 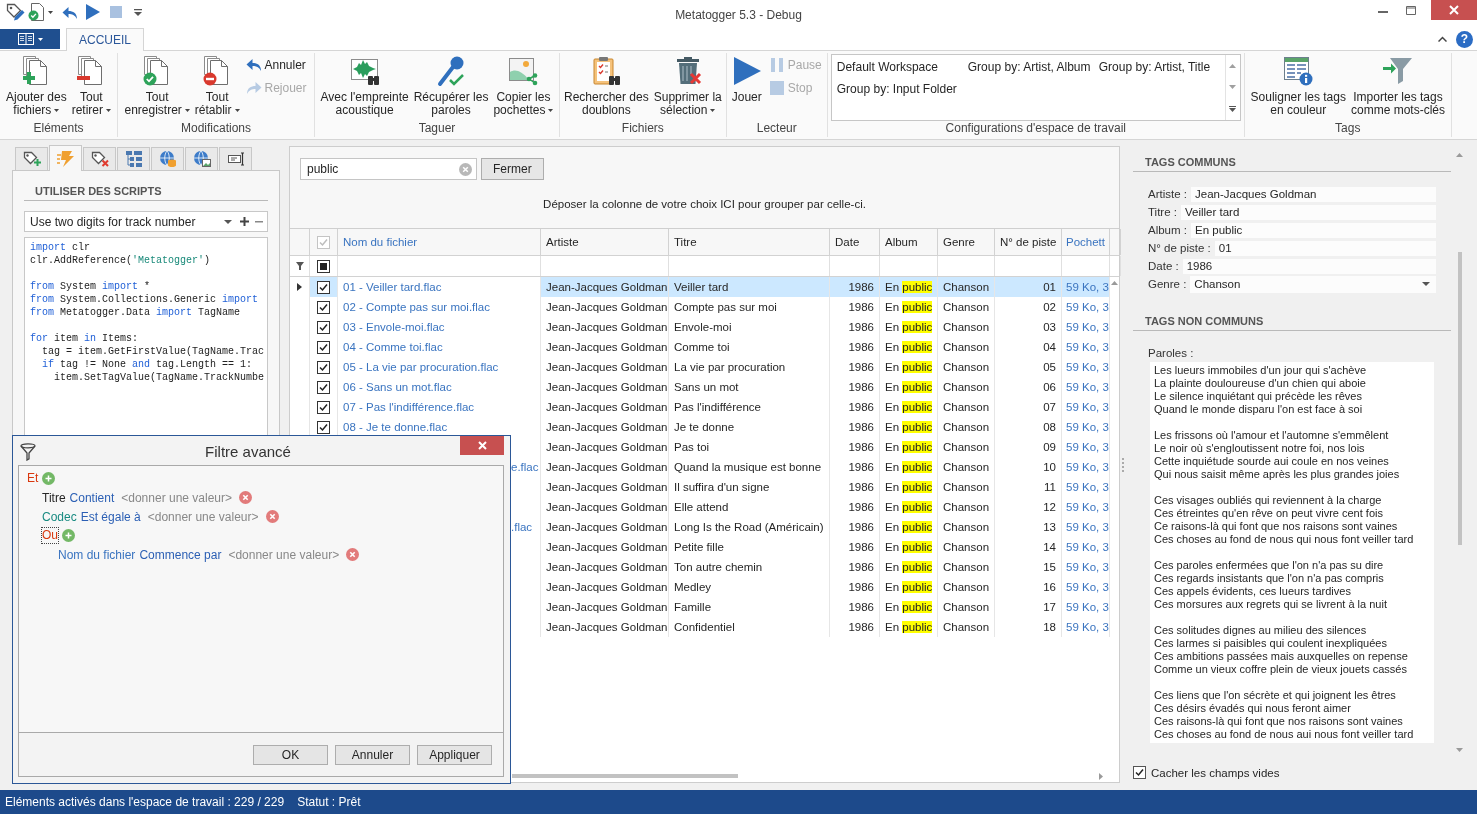 What do you see at coordinates (290, 754) in the screenshot?
I see `dialog-button: OK` at bounding box center [290, 754].